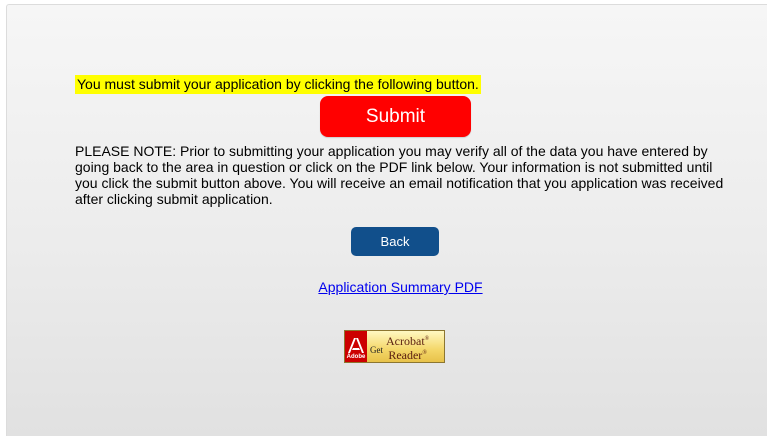  I want to click on adobe-word: Adobe, so click(356, 357).